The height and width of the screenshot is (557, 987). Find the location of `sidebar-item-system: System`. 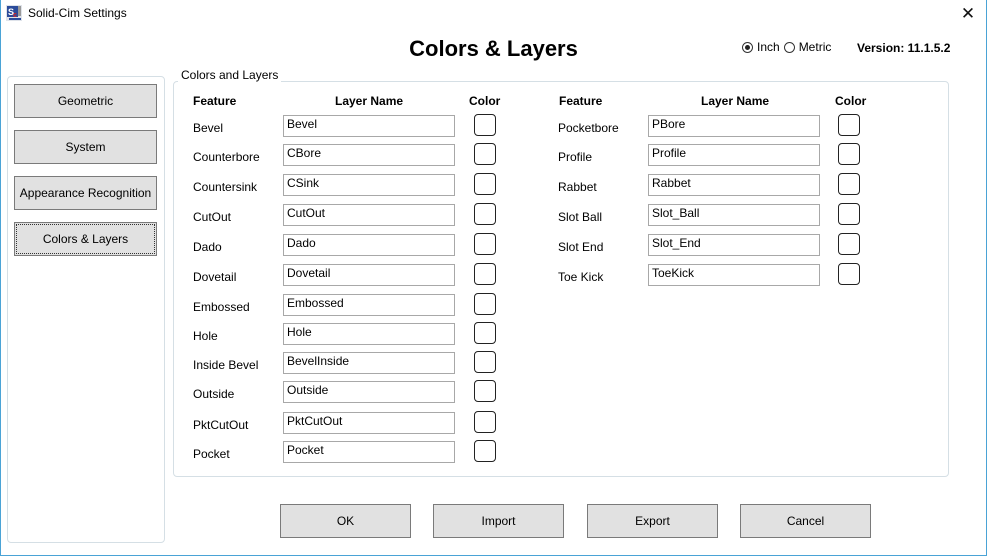

sidebar-item-system: System is located at coordinates (85, 147).